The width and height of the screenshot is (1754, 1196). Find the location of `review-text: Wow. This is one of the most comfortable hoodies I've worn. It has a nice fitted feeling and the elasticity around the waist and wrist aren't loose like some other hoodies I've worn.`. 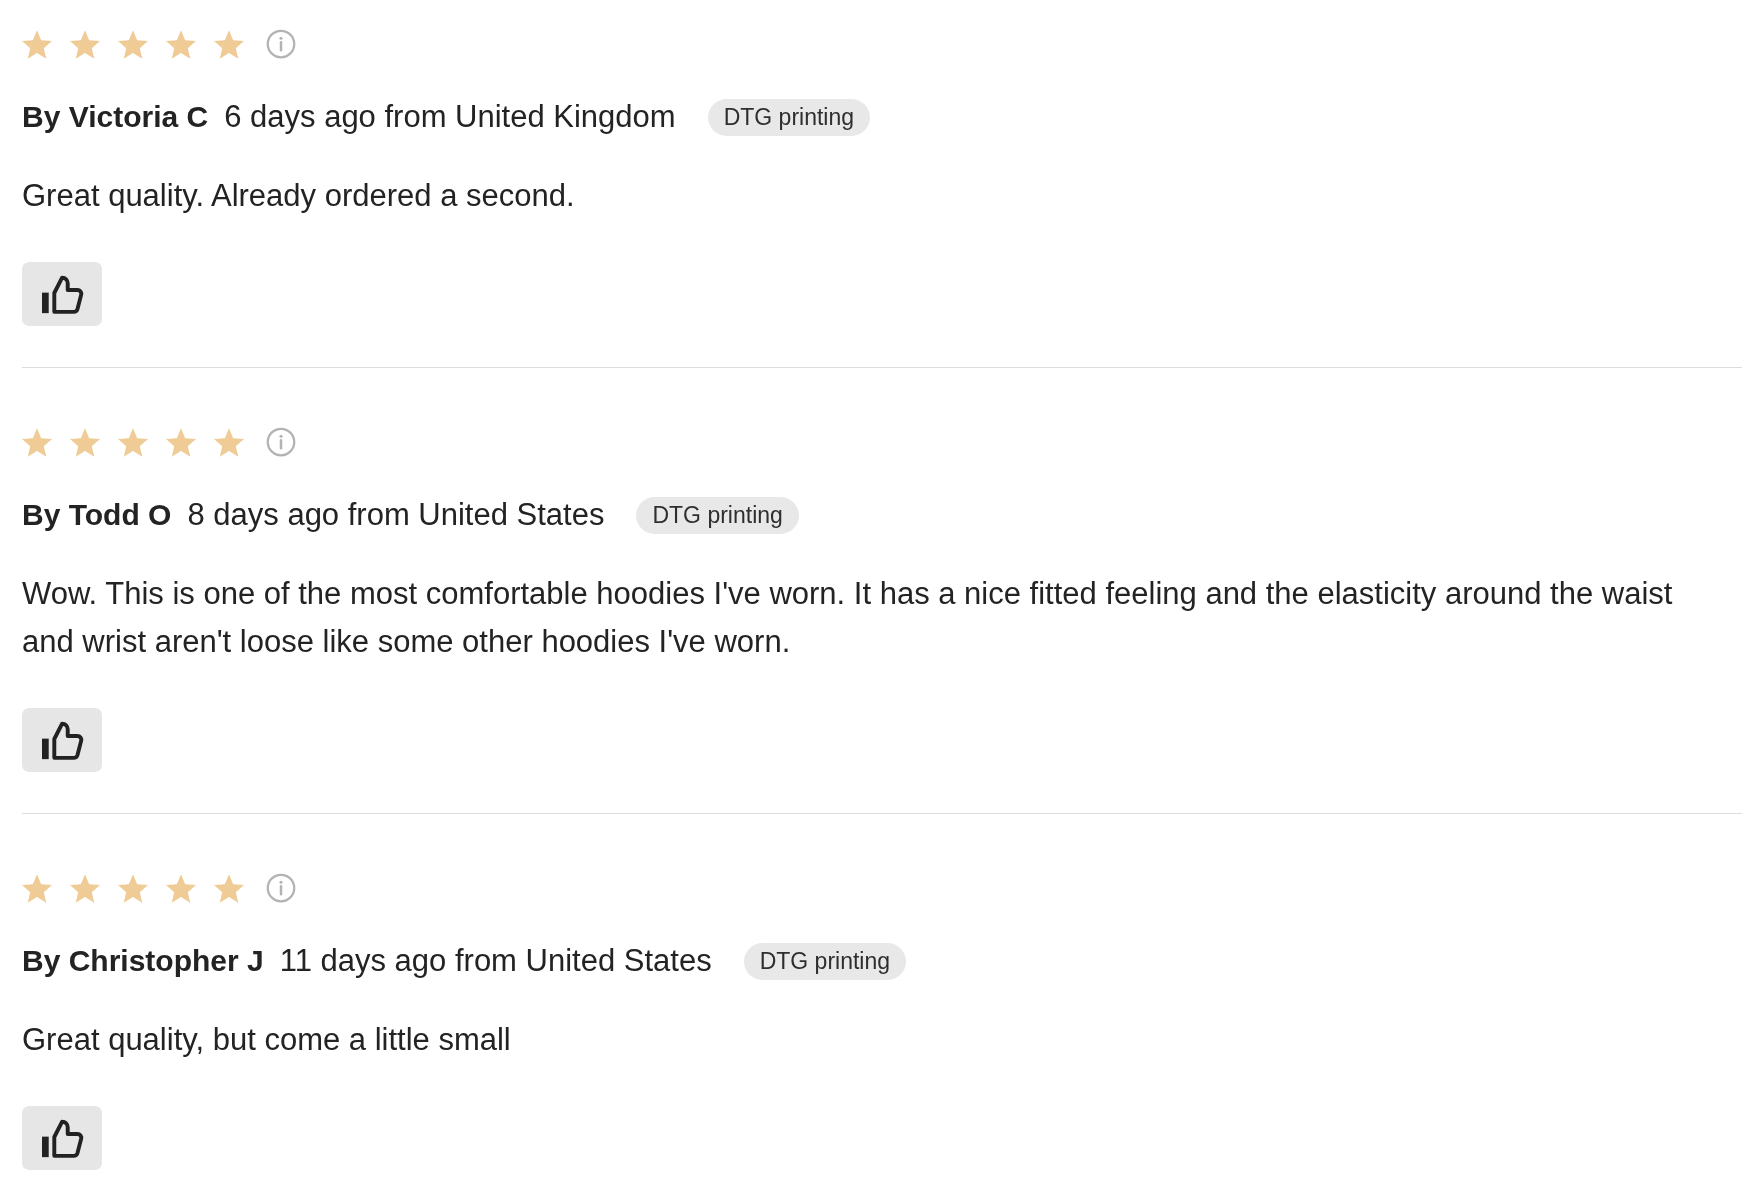

review-text: Wow. This is one of the most comfortable hoodies I've worn. It has a nice fitted feeling and the elasticity around the waist and wrist aren't loose like some other hoodies I've worn. is located at coordinates (848, 618).